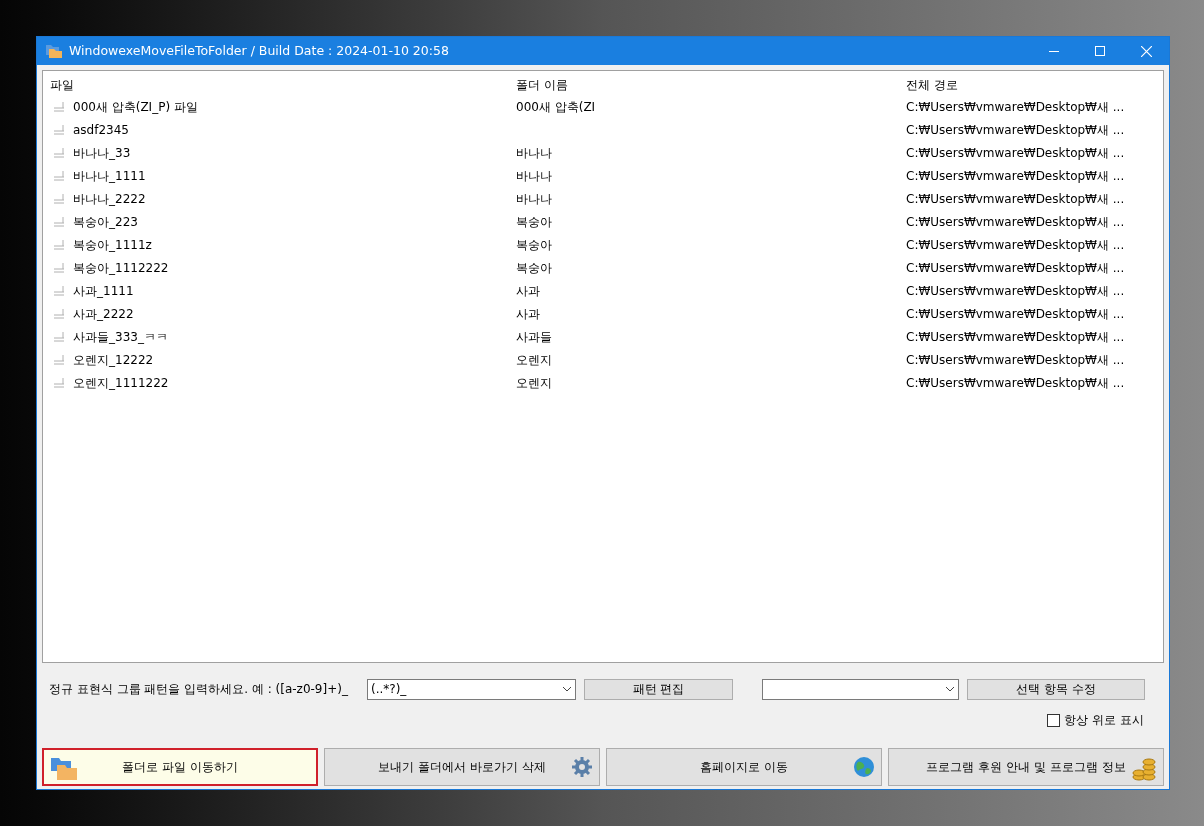 The width and height of the screenshot is (1204, 826). Describe the element at coordinates (534, 336) in the screenshot. I see `folder-name: 사과들` at that location.